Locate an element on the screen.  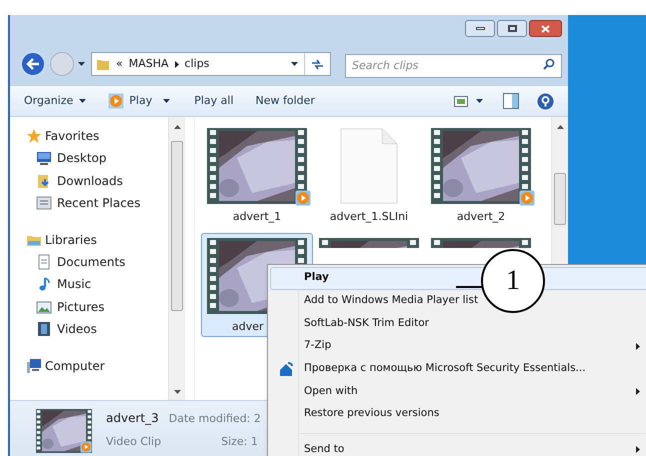
refresh-icon is located at coordinates (317, 64).